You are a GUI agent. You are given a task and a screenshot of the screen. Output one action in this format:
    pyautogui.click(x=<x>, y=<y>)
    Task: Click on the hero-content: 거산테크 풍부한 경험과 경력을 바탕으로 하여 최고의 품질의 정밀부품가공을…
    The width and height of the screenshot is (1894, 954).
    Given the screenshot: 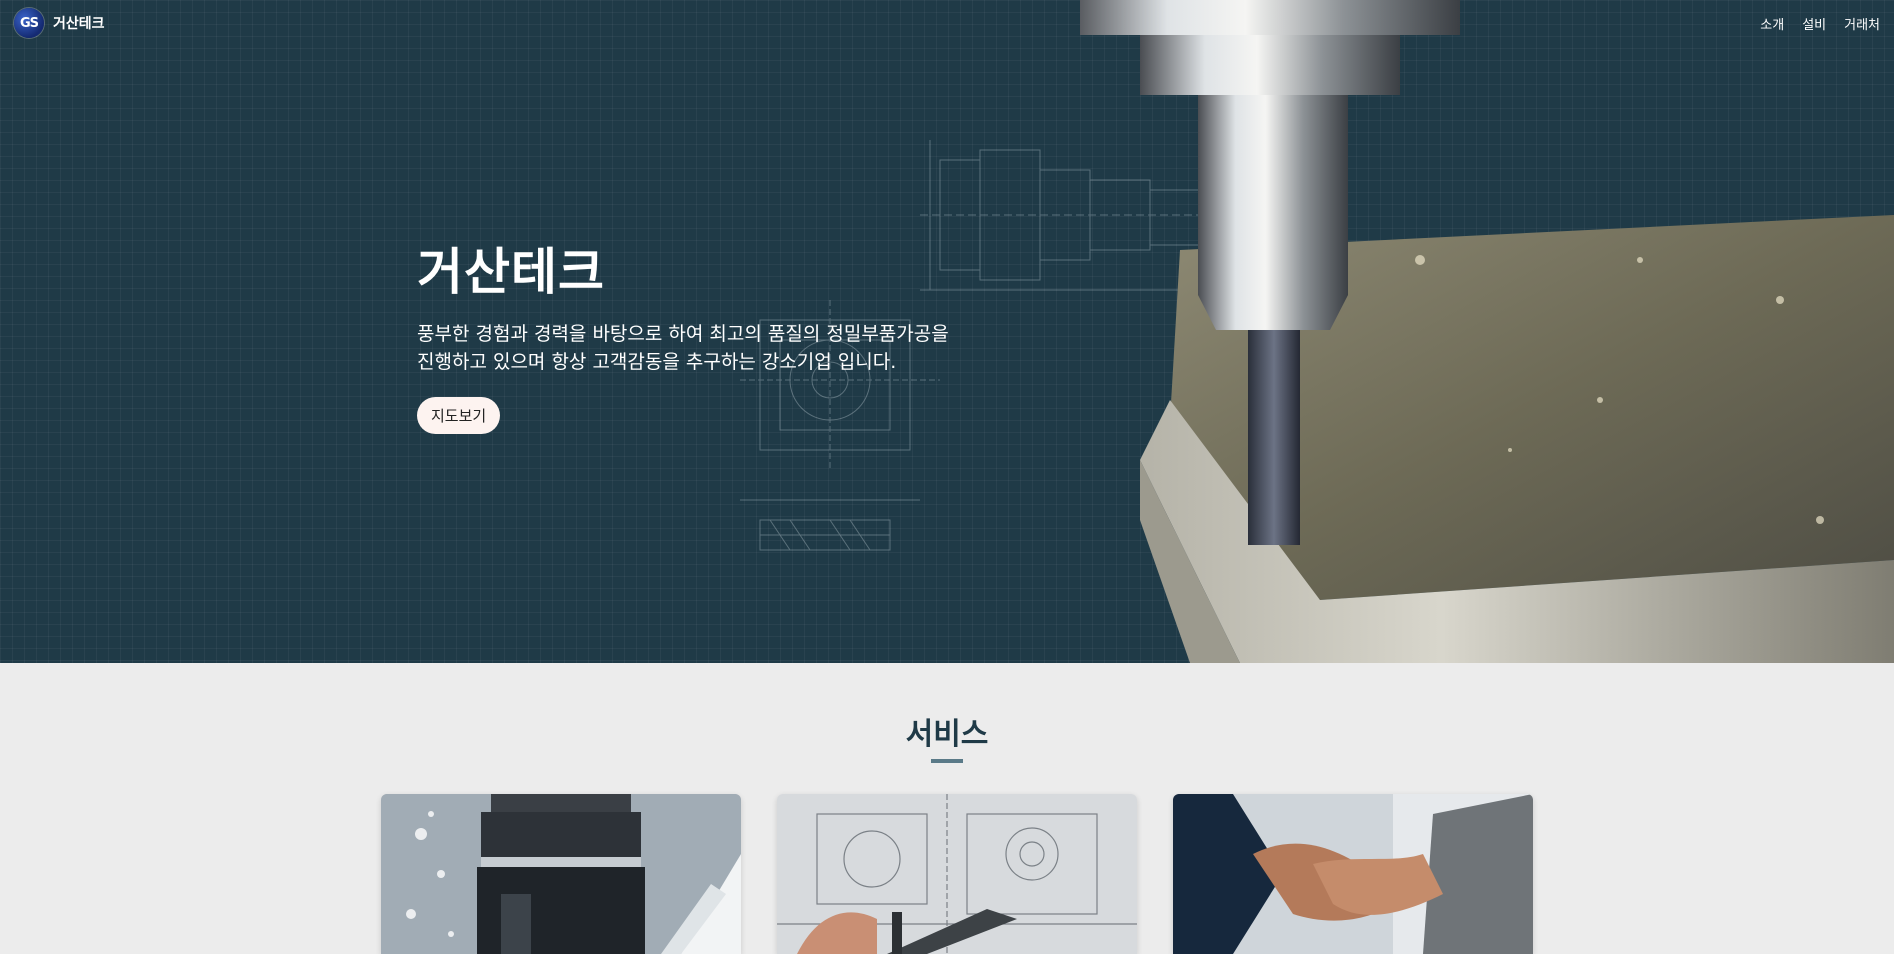 What is the action you would take?
    pyautogui.click(x=683, y=333)
    